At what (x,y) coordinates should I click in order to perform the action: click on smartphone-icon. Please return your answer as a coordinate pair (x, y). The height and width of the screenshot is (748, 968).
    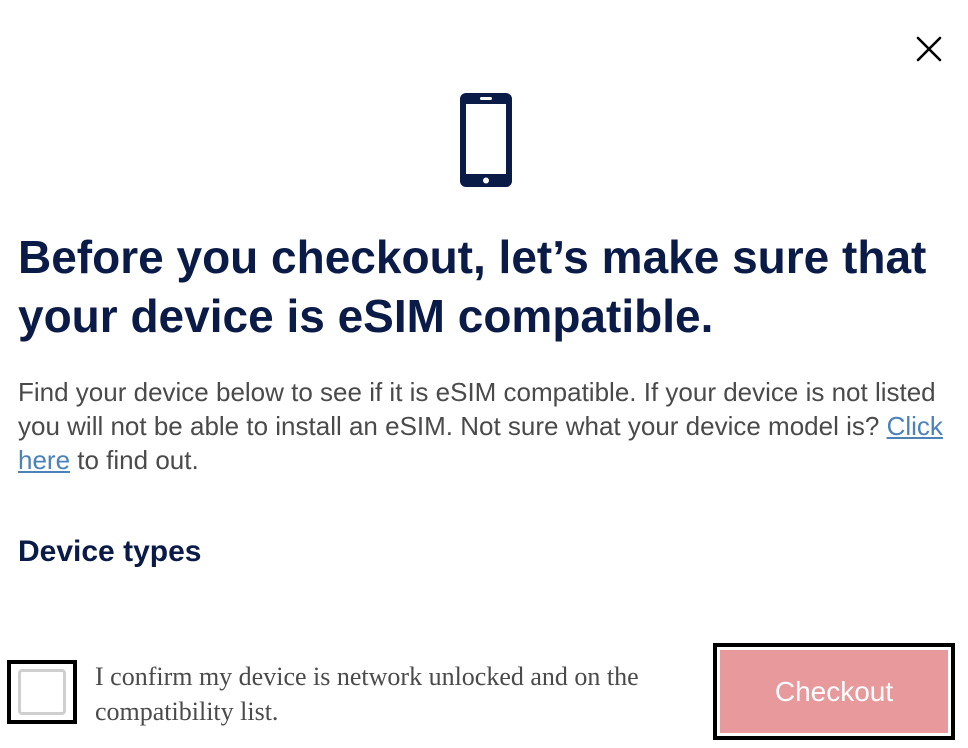
    Looking at the image, I should click on (486, 140).